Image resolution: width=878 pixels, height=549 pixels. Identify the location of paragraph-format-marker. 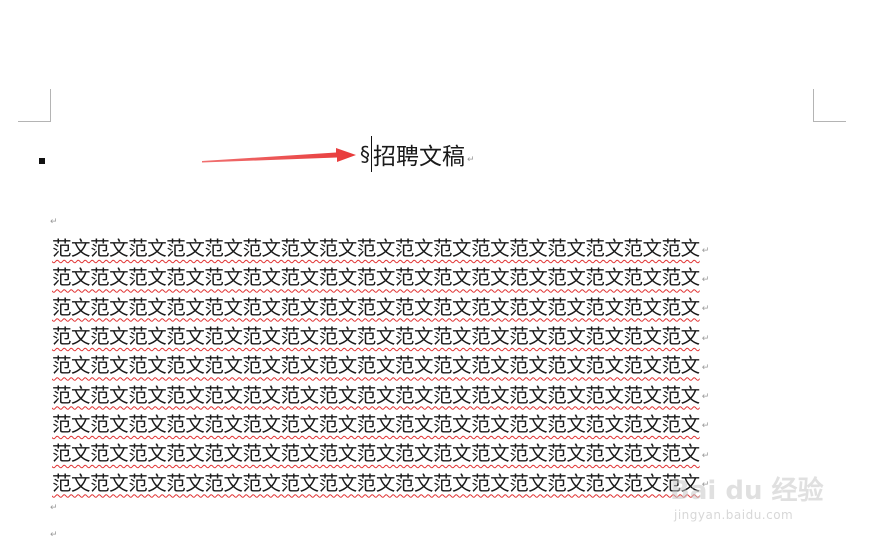
(42, 161).